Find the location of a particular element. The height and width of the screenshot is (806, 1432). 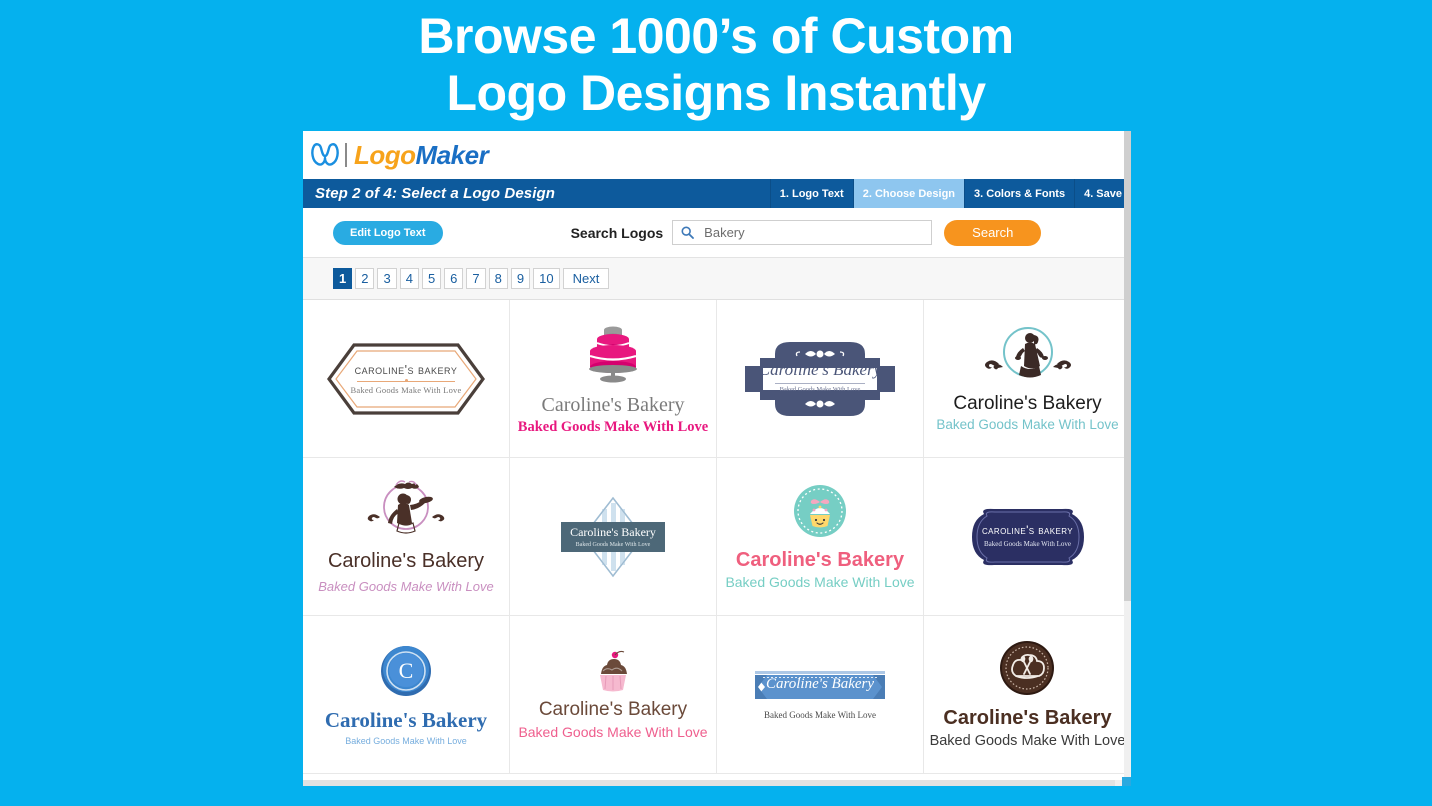

promo-line-1: Browse 1000’s of Custom is located at coordinates (716, 36).